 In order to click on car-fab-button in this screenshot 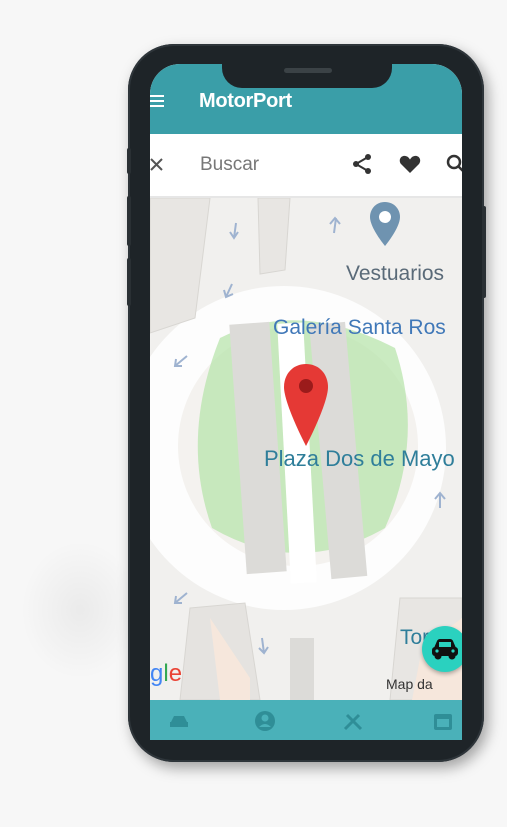, I will do `click(442, 649)`.